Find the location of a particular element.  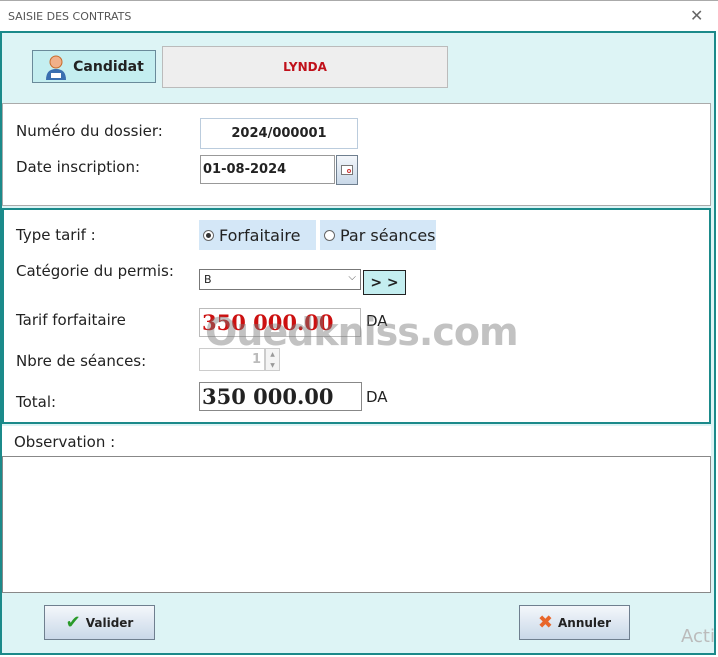

observation-label: Observation : is located at coordinates (65, 442).